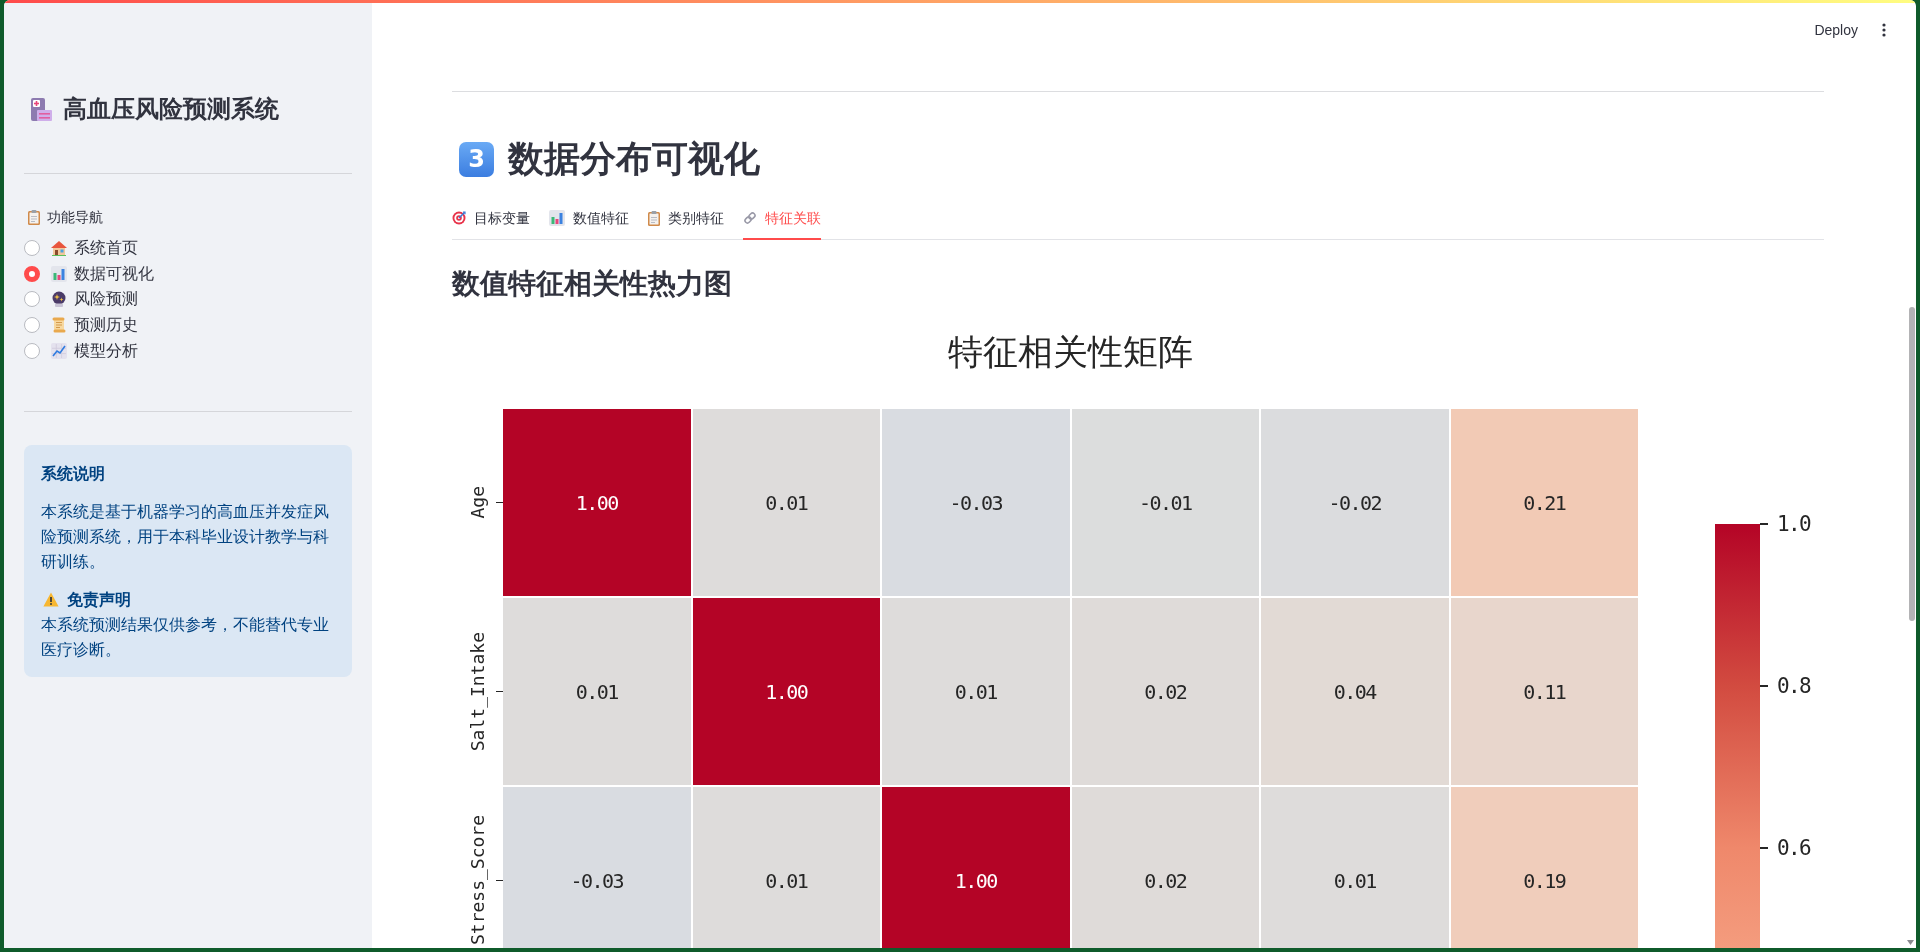 The image size is (1920, 952). I want to click on disclaimer-title: 免责声明, so click(99, 600).